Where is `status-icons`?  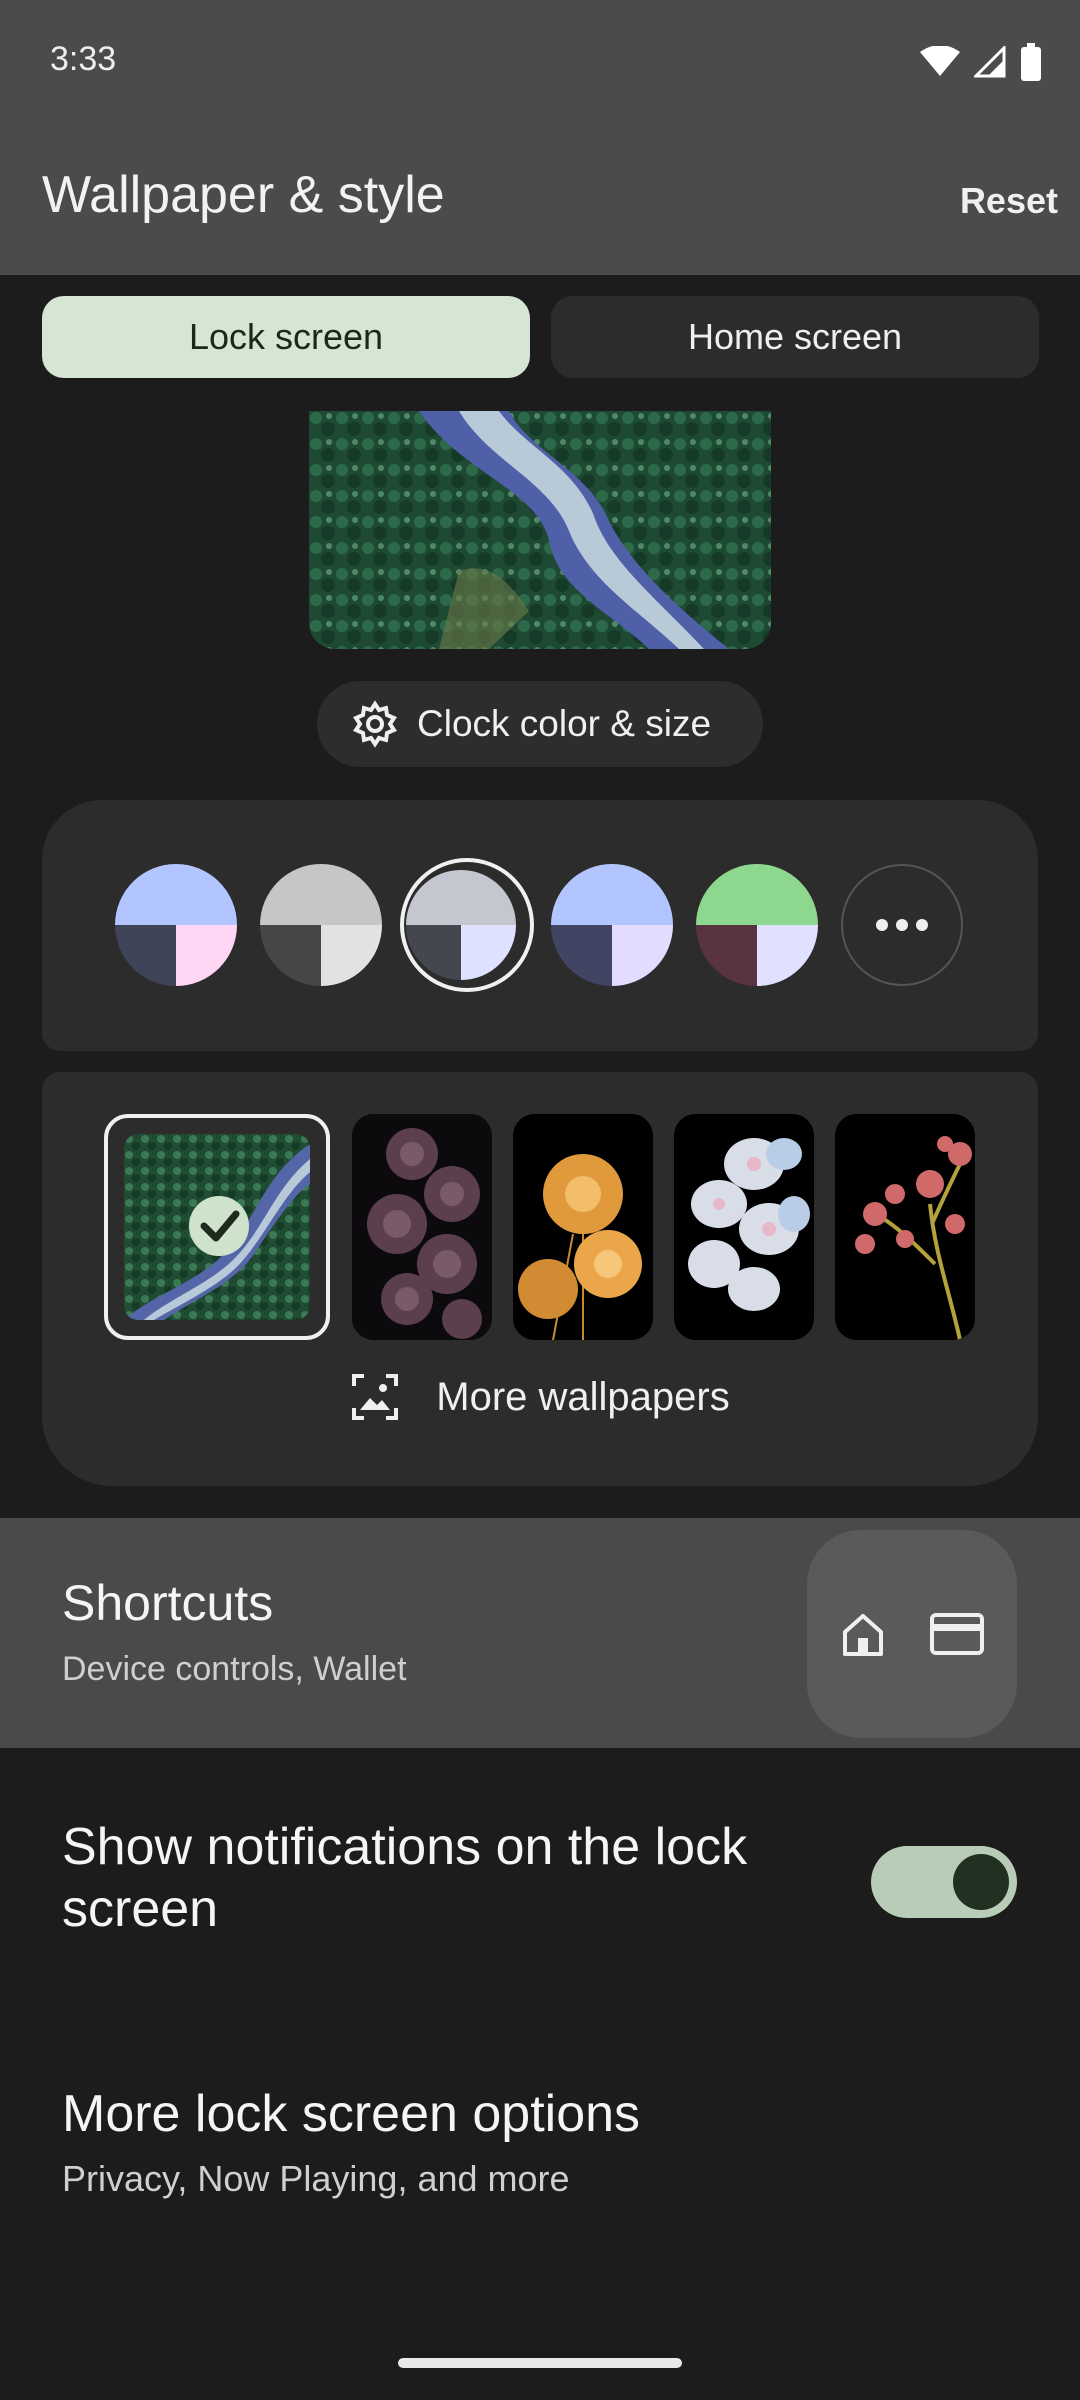 status-icons is located at coordinates (981, 62).